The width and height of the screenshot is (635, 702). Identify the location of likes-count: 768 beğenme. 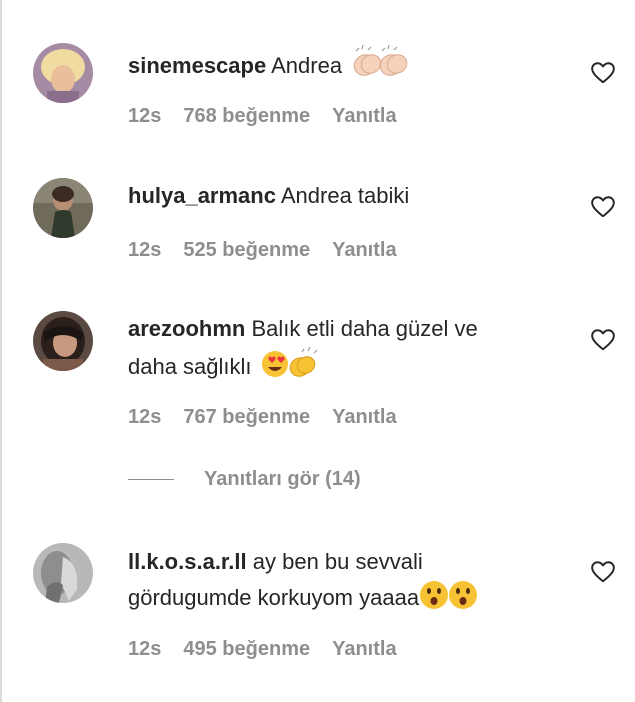
(246, 116).